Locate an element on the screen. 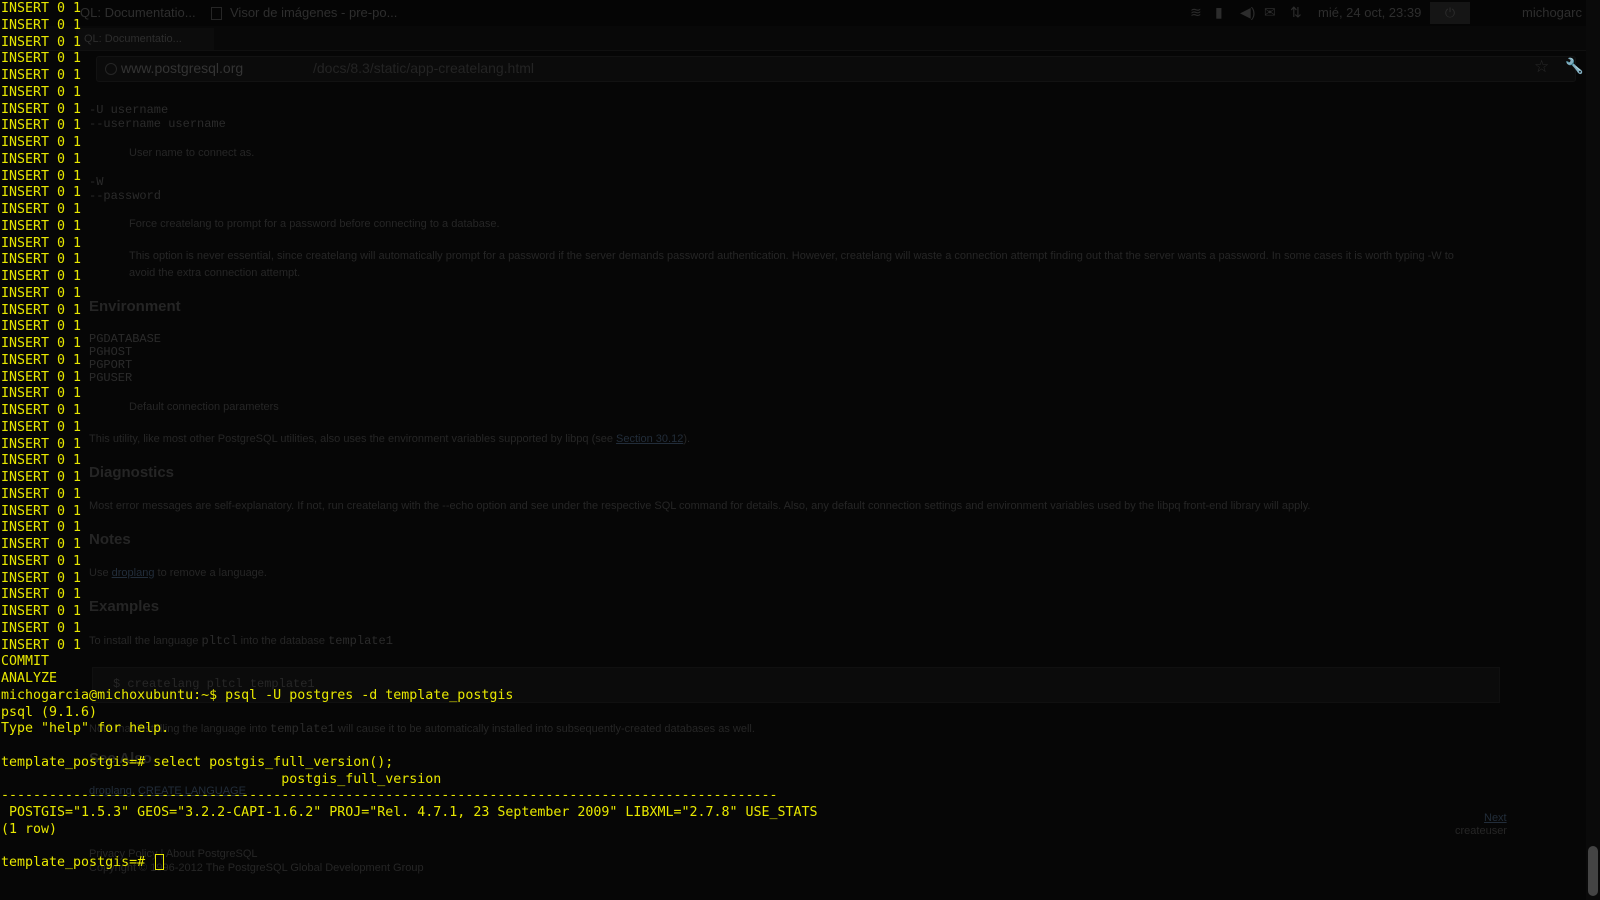 The height and width of the screenshot is (900, 1600). terminal-line: (1 row) is located at coordinates (29, 829).